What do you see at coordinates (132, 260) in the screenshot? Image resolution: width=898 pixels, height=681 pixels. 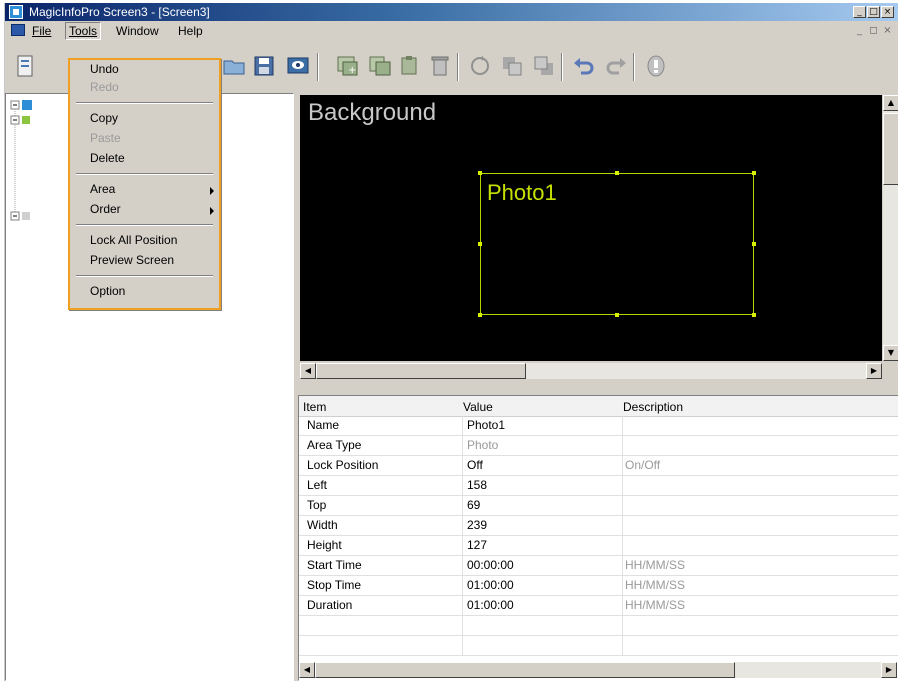 I see `menu-item-preview-screen: Preview Screen` at bounding box center [132, 260].